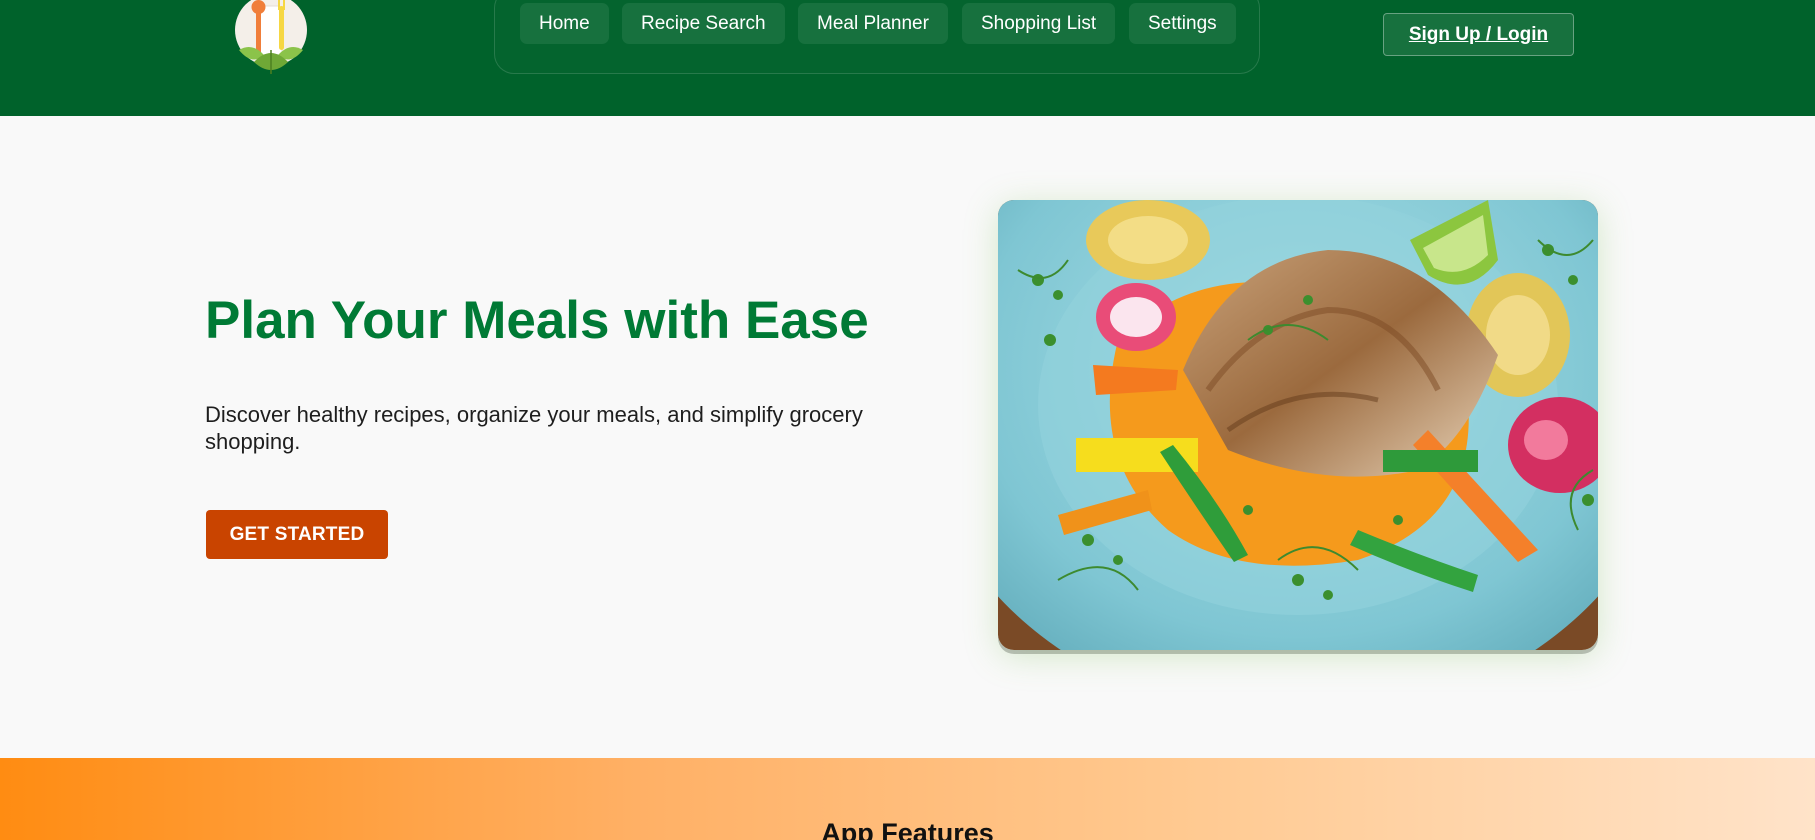 This screenshot has height=840, width=1815. What do you see at coordinates (1478, 34) in the screenshot?
I see `signup-login-button: Sign Up / Login` at bounding box center [1478, 34].